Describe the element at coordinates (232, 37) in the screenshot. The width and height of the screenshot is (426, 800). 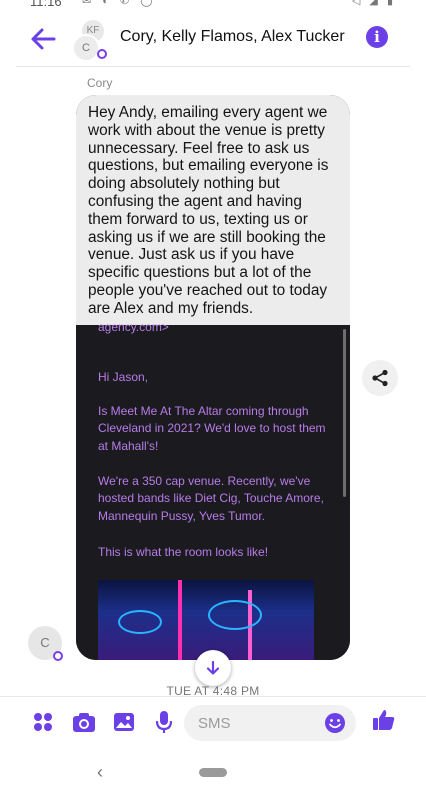
I see `conversation-title: Cory, Kelly Flamos, Alex Tucker` at that location.